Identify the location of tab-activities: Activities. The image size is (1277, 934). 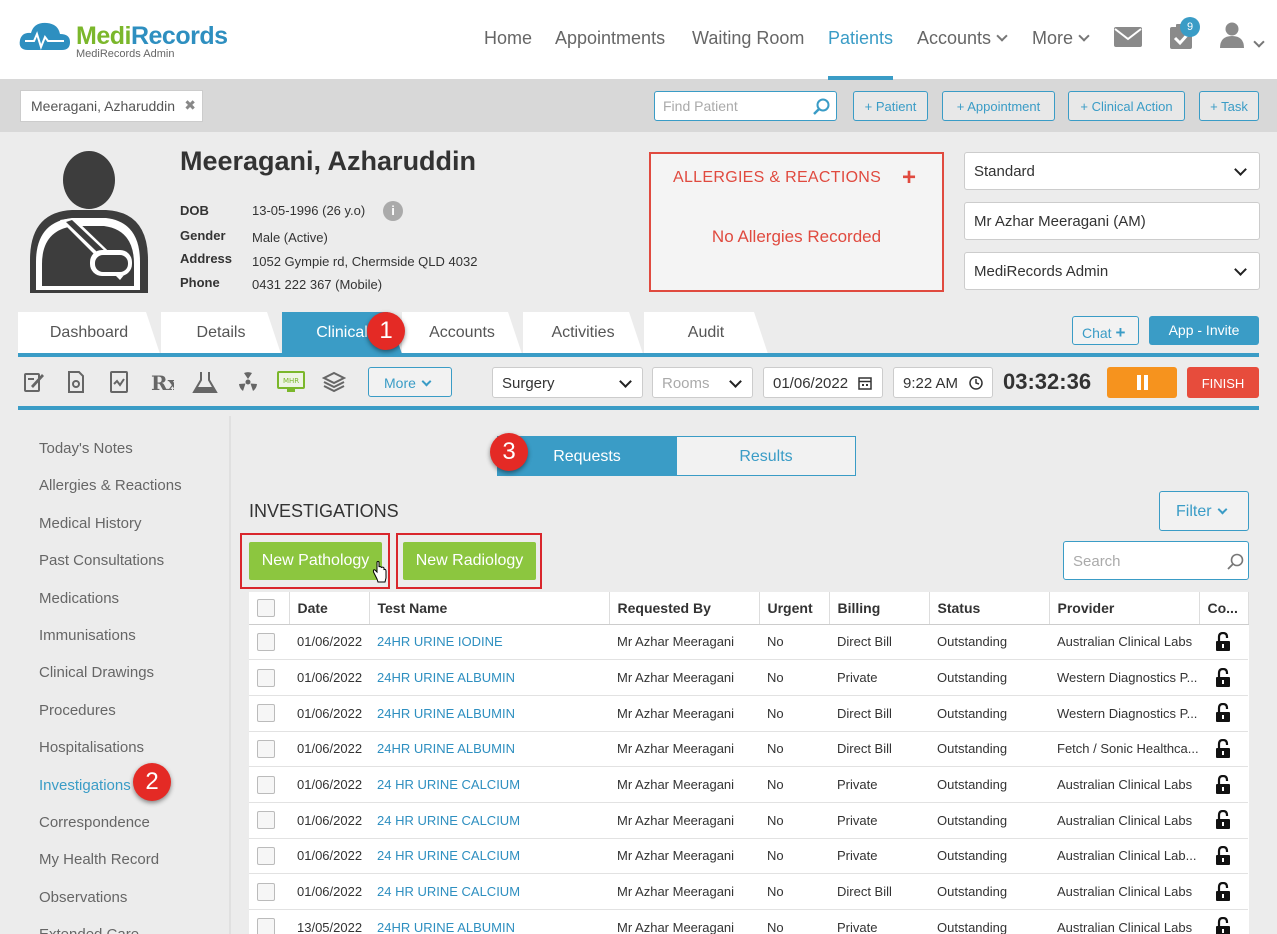
(583, 333).